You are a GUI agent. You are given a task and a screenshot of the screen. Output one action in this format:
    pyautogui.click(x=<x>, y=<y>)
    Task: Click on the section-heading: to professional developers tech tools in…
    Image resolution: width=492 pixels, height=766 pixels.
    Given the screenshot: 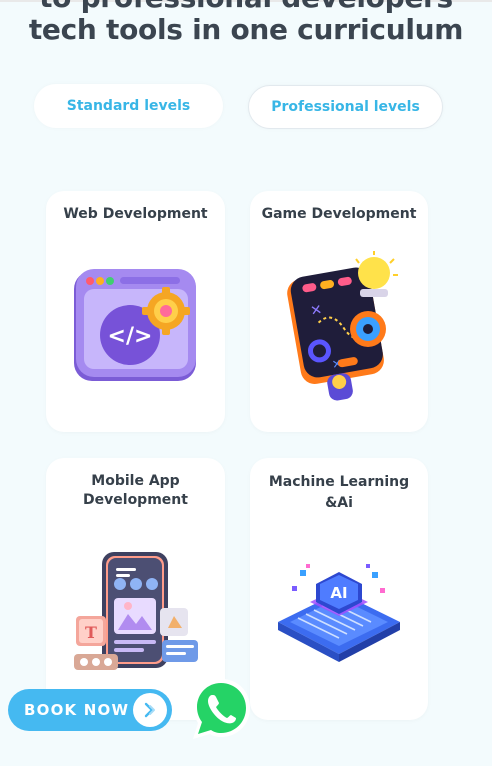 What is the action you would take?
    pyautogui.click(x=246, y=23)
    